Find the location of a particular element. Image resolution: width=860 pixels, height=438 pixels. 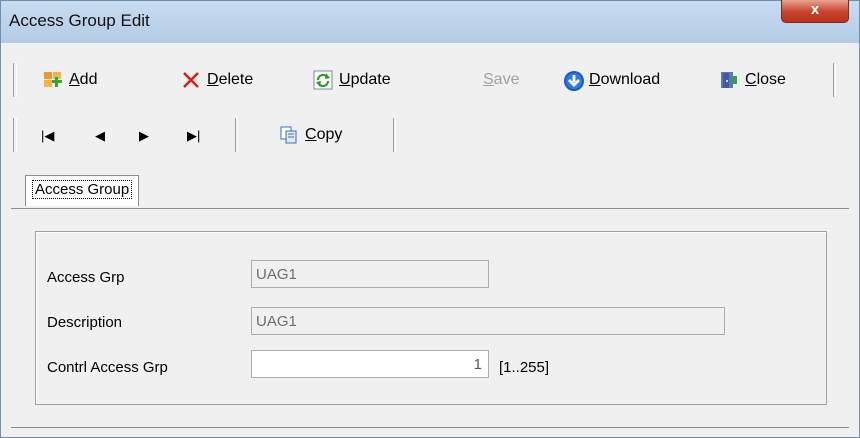

download-button: Download is located at coordinates (611, 80).